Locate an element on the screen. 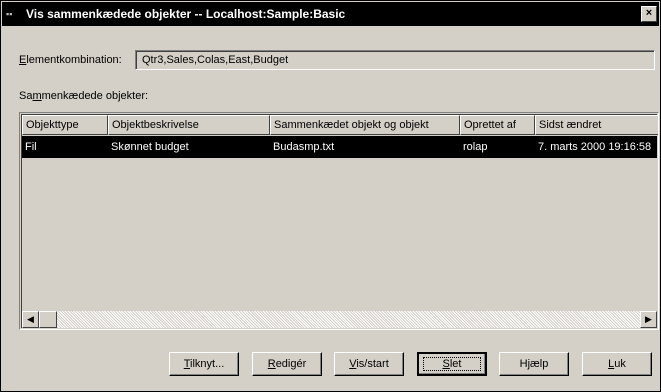 This screenshot has height=392, width=661. column-header-created-by: Oprettet af is located at coordinates (497, 125).